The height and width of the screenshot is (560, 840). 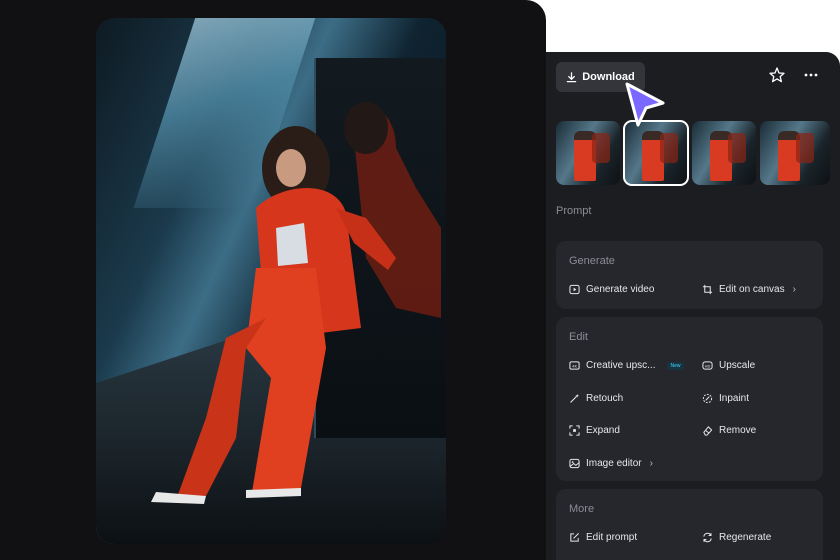 What do you see at coordinates (777, 75) in the screenshot?
I see `star-icon` at bounding box center [777, 75].